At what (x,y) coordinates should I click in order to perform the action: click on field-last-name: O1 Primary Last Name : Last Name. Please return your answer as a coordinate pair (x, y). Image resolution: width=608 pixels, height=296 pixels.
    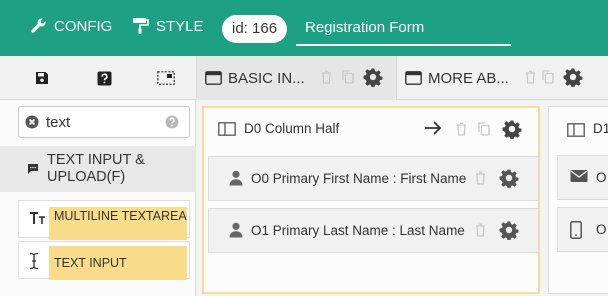
    Looking at the image, I should click on (373, 230).